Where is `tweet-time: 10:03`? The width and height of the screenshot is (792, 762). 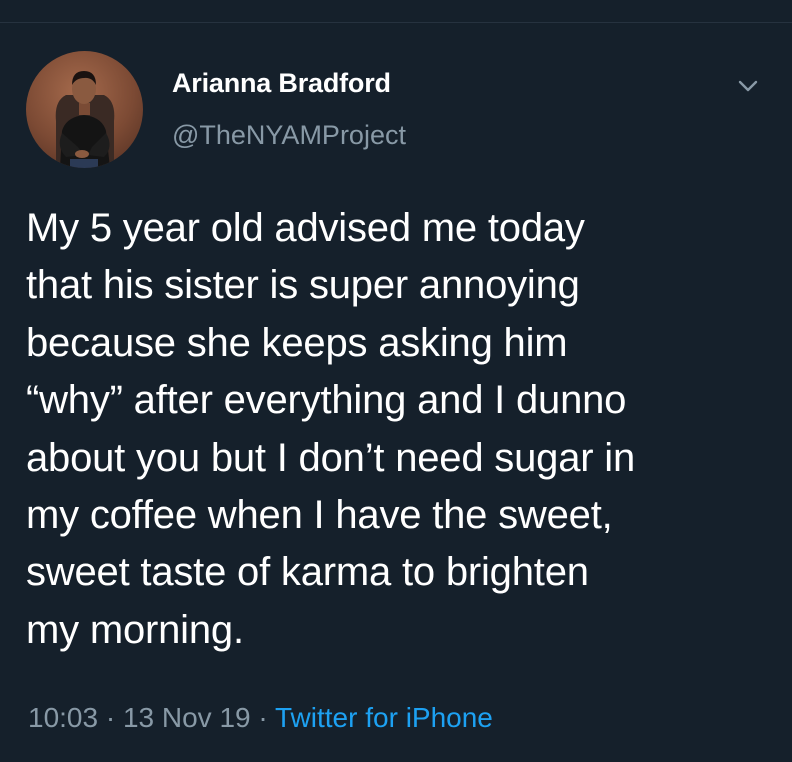 tweet-time: 10:03 is located at coordinates (63, 717).